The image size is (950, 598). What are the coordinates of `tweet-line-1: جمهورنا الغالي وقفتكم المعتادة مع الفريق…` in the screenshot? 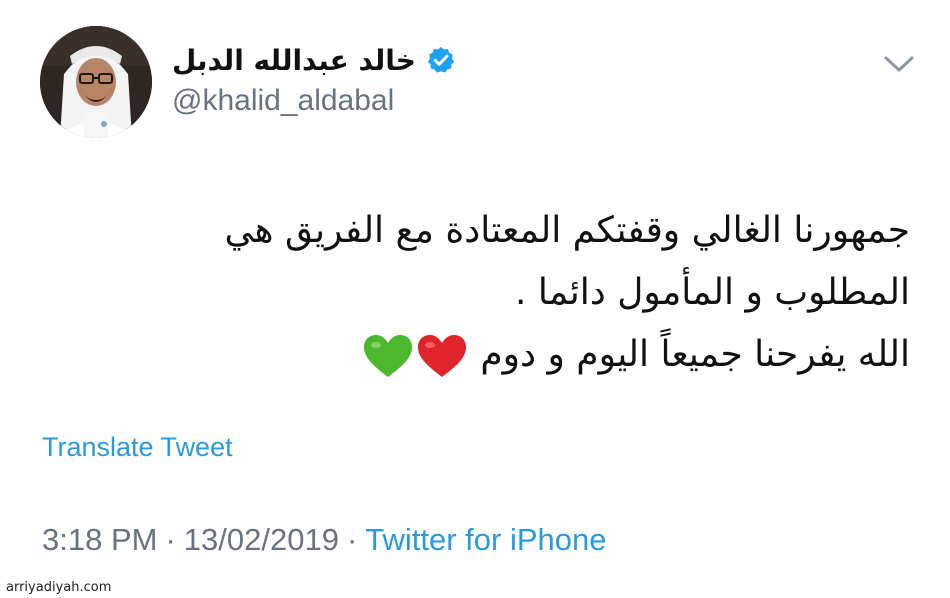 It's located at (567, 230).